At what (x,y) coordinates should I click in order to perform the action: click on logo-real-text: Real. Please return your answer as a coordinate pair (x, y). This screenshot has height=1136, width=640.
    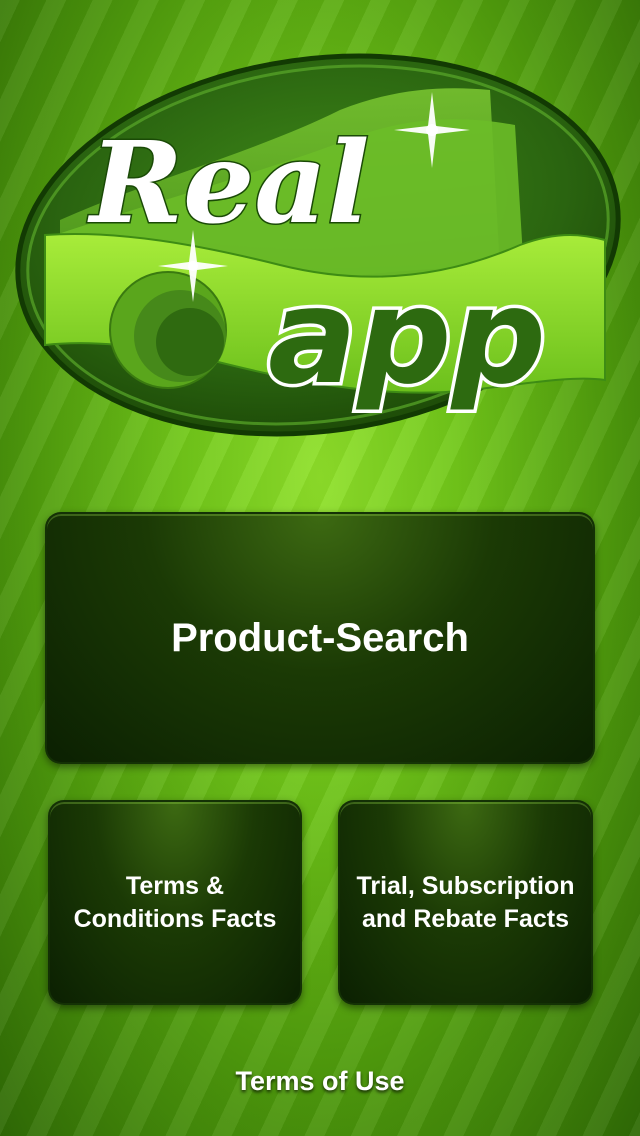
    Looking at the image, I should click on (228, 183).